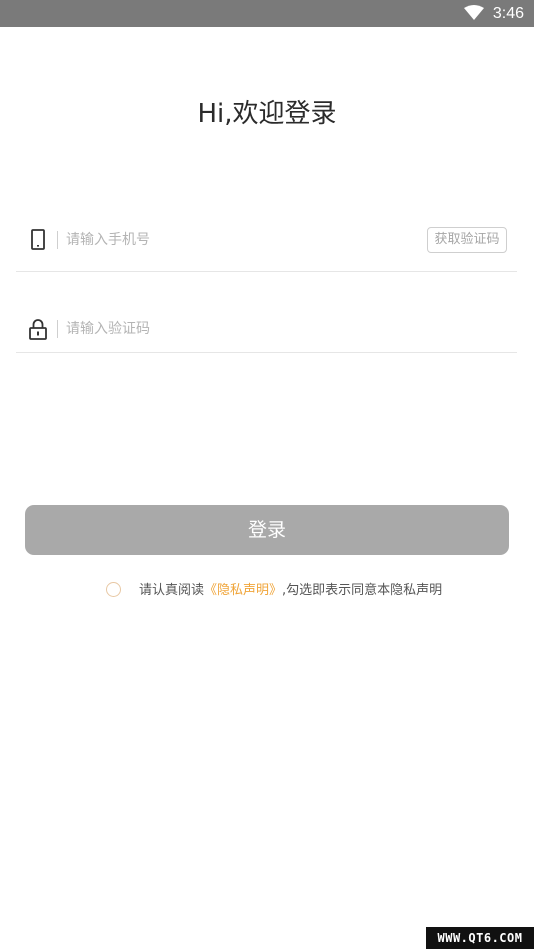 This screenshot has width=534, height=949. What do you see at coordinates (467, 240) in the screenshot?
I see `get-code-button: 获取验证码` at bounding box center [467, 240].